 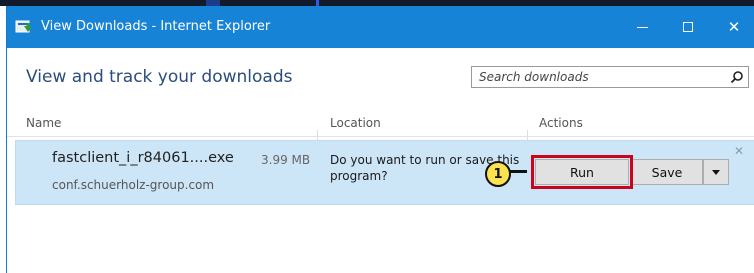 I want to click on maximize-button, so click(x=688, y=27).